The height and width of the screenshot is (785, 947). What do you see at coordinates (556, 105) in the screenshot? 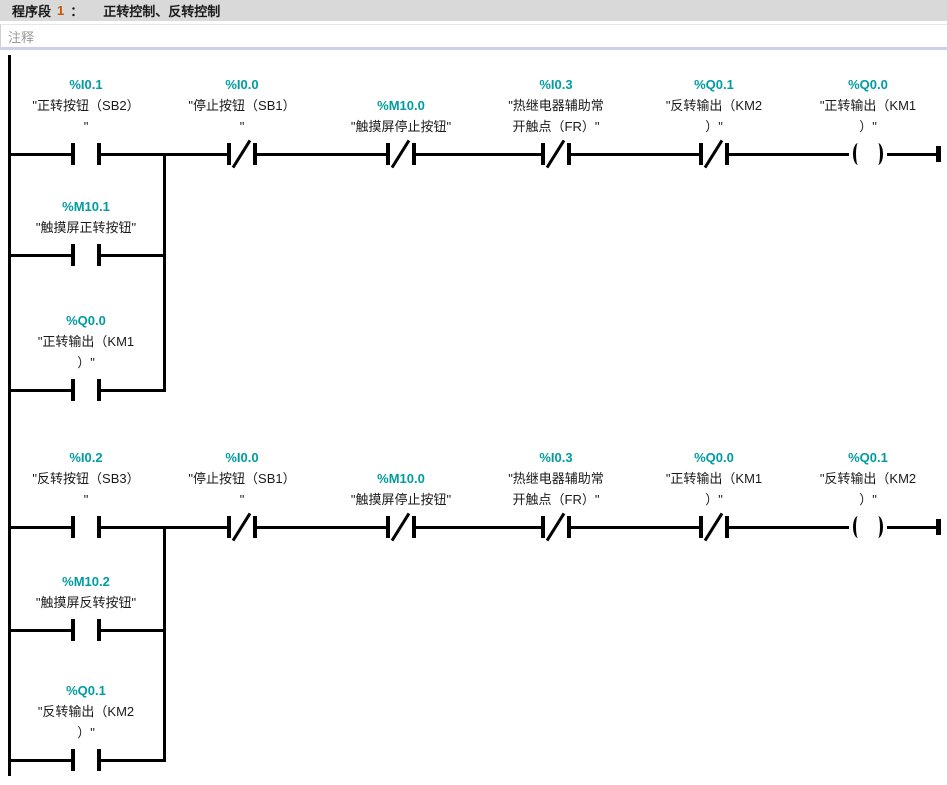
I see `operand-name-line: "热继电器辅助常` at bounding box center [556, 105].